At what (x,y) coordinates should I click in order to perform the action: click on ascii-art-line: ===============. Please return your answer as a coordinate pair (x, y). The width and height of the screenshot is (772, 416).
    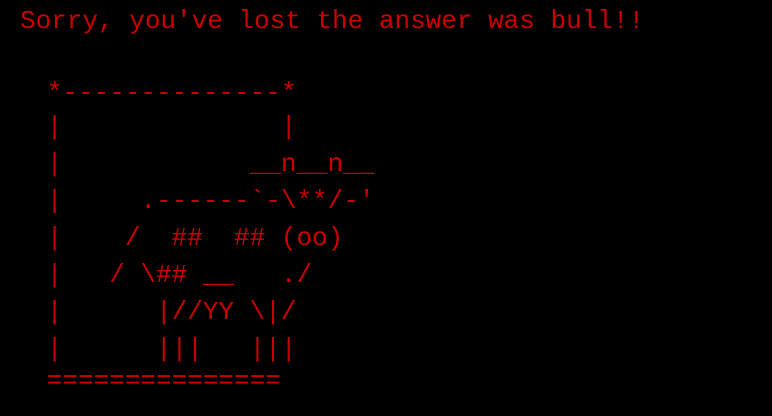
    Looking at the image, I should click on (140, 381).